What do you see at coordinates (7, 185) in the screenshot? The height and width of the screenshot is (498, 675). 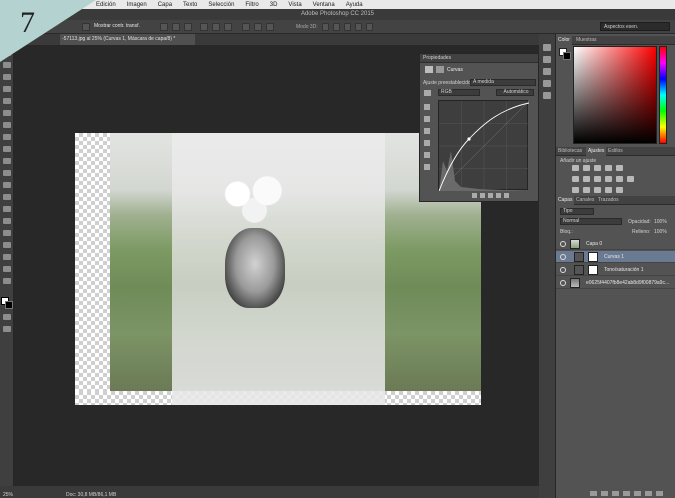 I see `gradient-tool-icon` at bounding box center [7, 185].